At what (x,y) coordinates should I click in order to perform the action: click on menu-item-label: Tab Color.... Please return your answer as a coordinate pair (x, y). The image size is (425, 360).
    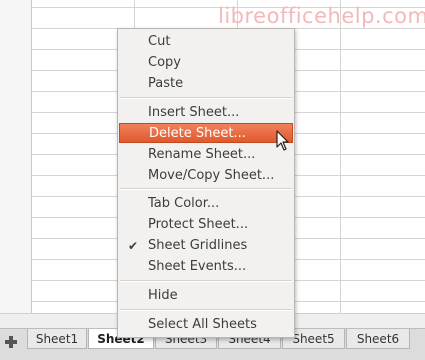
    Looking at the image, I should click on (184, 203).